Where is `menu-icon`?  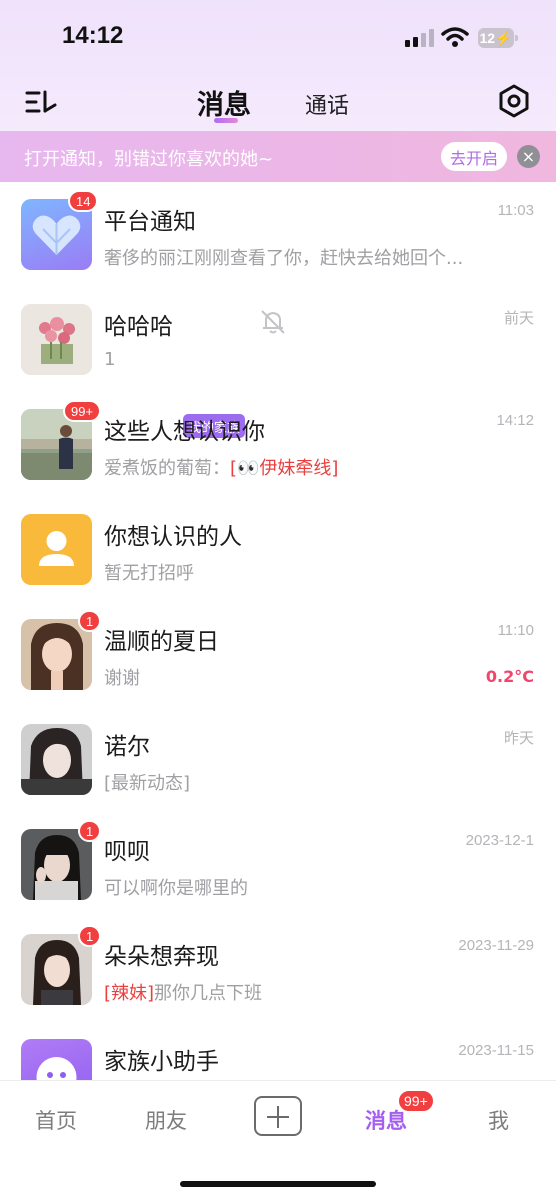 menu-icon is located at coordinates (42, 102).